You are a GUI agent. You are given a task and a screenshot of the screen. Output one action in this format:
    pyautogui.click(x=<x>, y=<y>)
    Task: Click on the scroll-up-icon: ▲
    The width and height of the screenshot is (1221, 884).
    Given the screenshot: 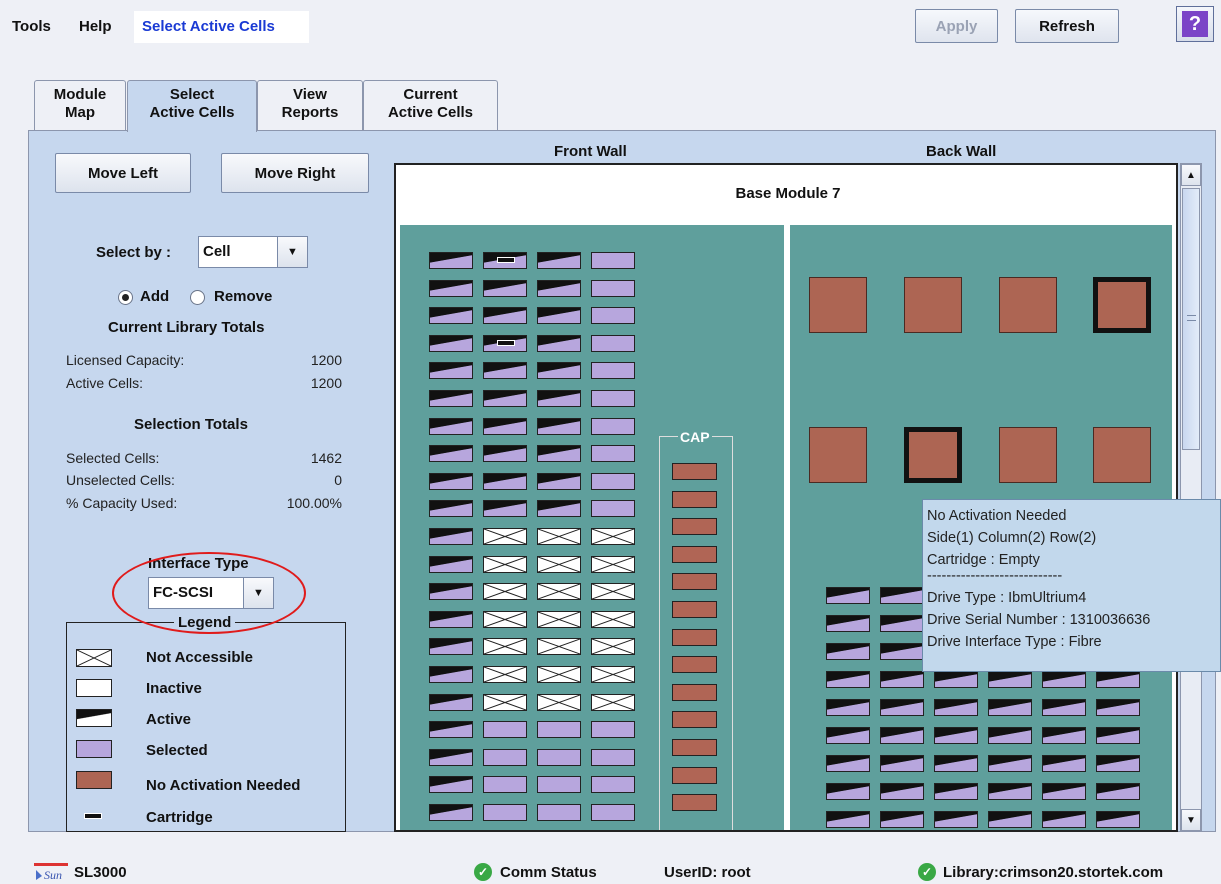 What is the action you would take?
    pyautogui.click(x=1191, y=175)
    